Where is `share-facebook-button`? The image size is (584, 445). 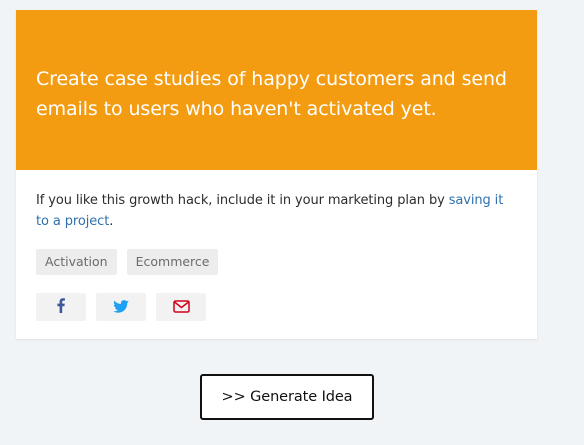
share-facebook-button is located at coordinates (61, 307).